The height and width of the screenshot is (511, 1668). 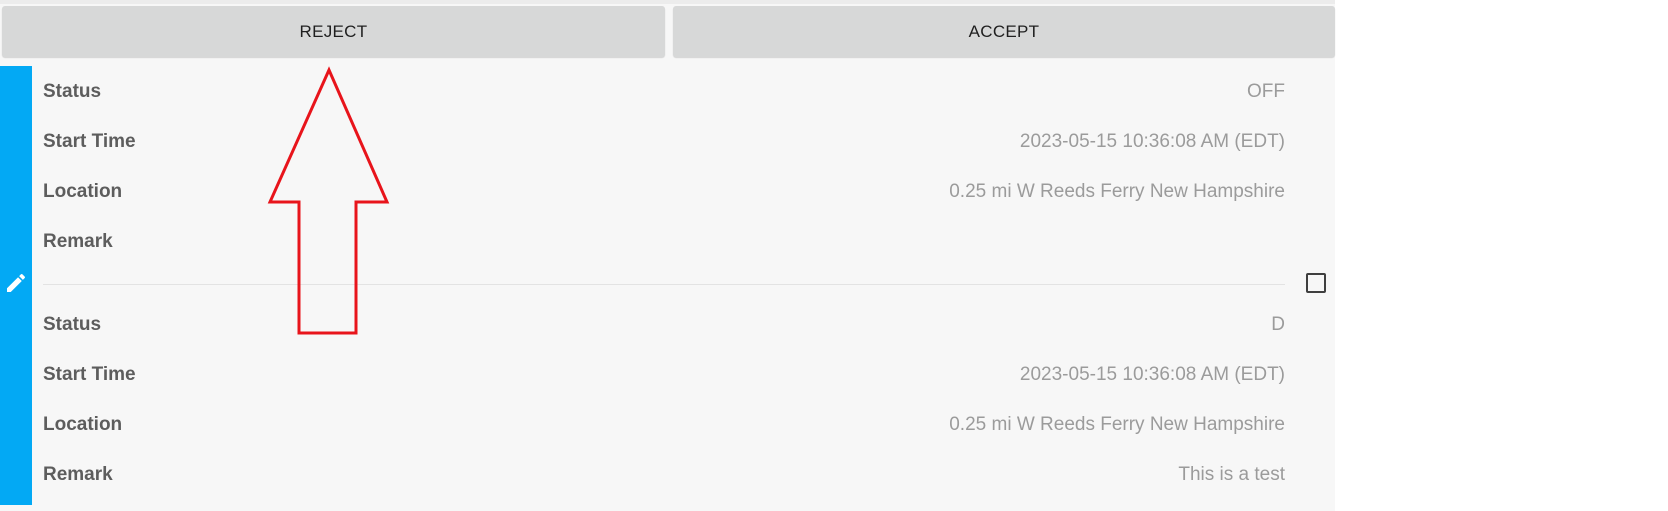 I want to click on status-value: OFF, so click(x=1266, y=91).